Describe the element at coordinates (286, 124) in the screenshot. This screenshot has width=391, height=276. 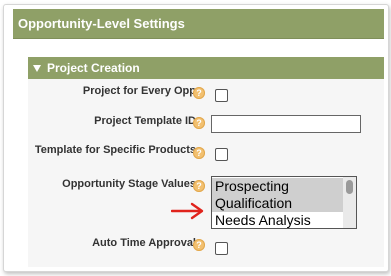
I see `project-template-id-input` at that location.